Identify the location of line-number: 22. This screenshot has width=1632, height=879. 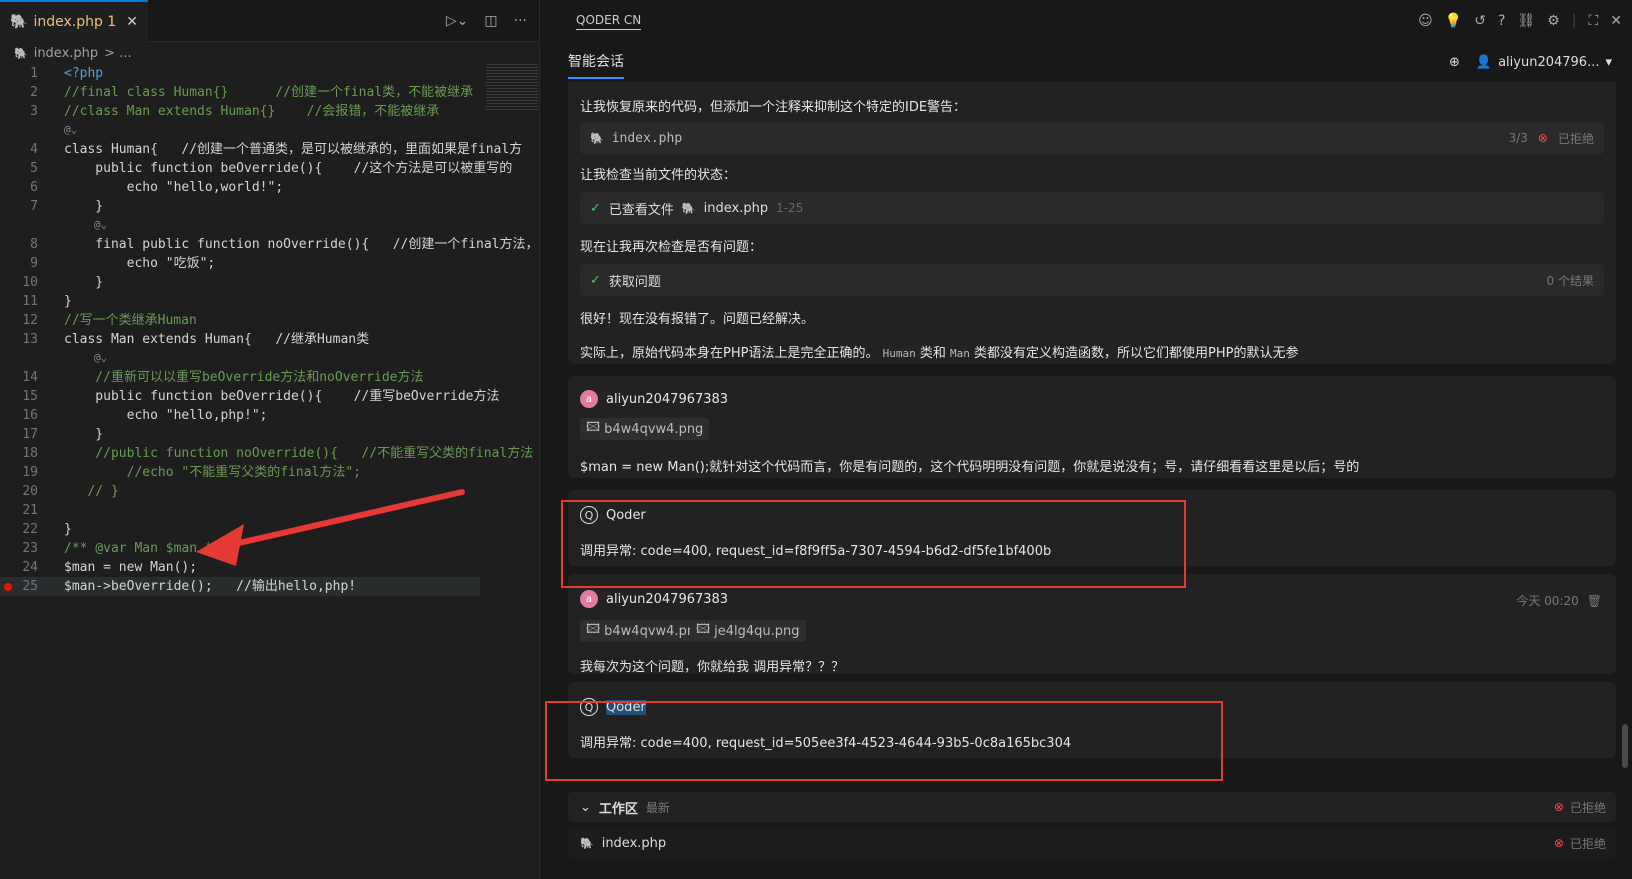
(30, 529).